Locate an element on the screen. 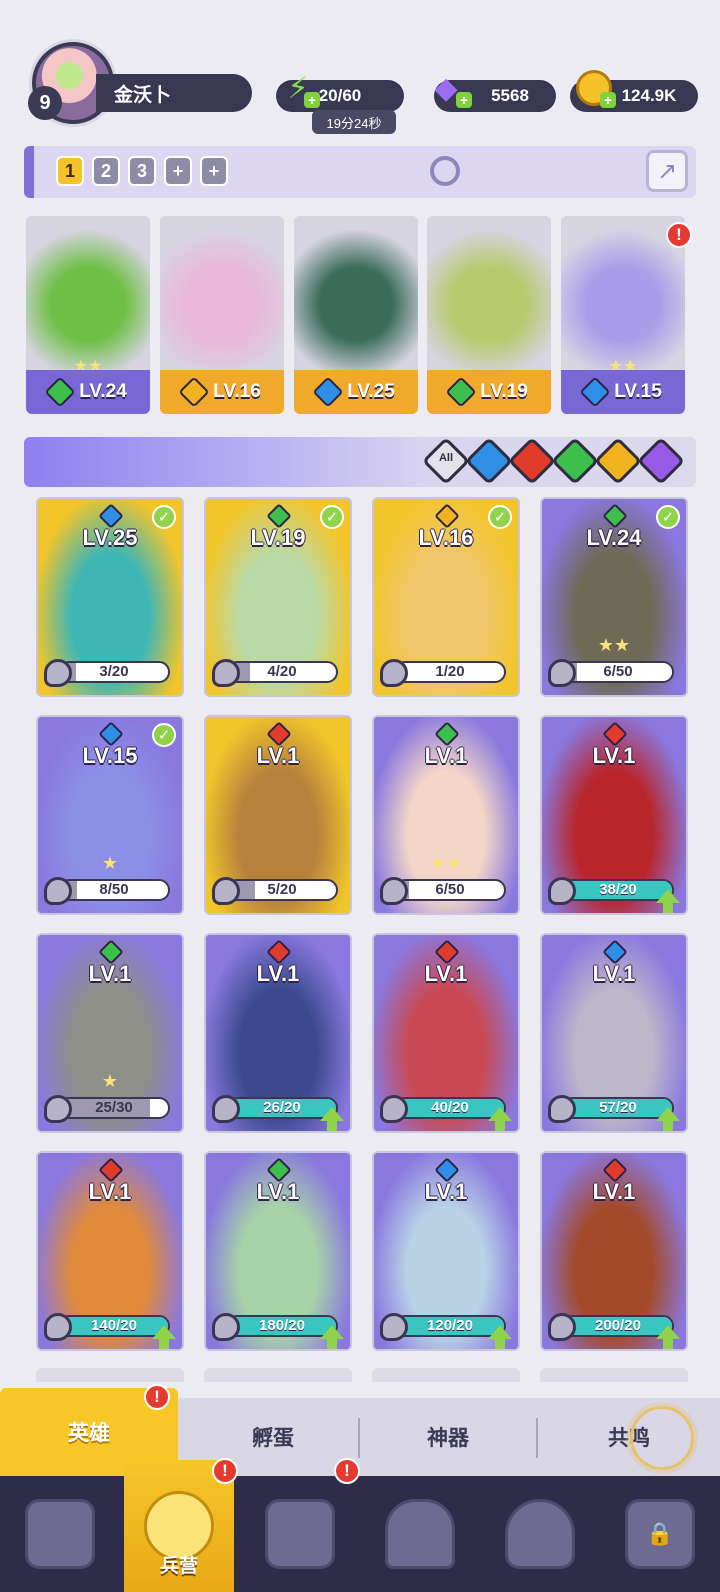 The height and width of the screenshot is (1592, 720). nav-guild is located at coordinates (540, 1534).